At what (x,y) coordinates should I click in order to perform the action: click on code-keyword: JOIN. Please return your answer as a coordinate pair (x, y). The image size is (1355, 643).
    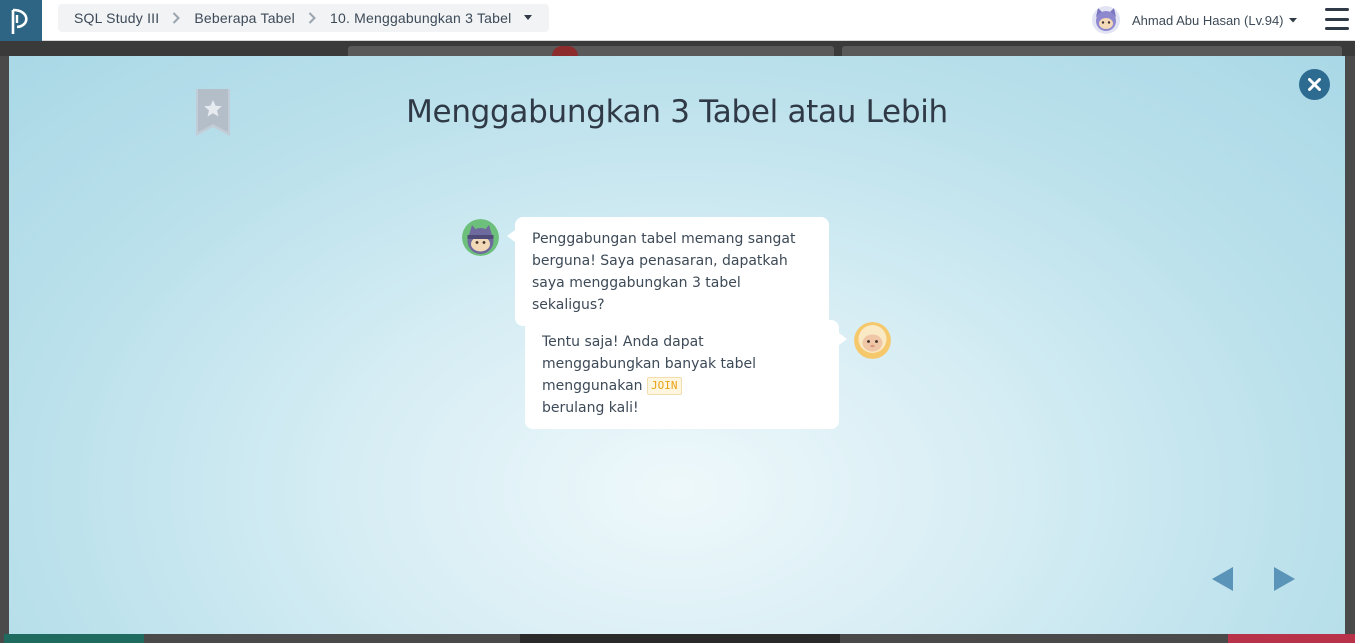
    Looking at the image, I should click on (664, 386).